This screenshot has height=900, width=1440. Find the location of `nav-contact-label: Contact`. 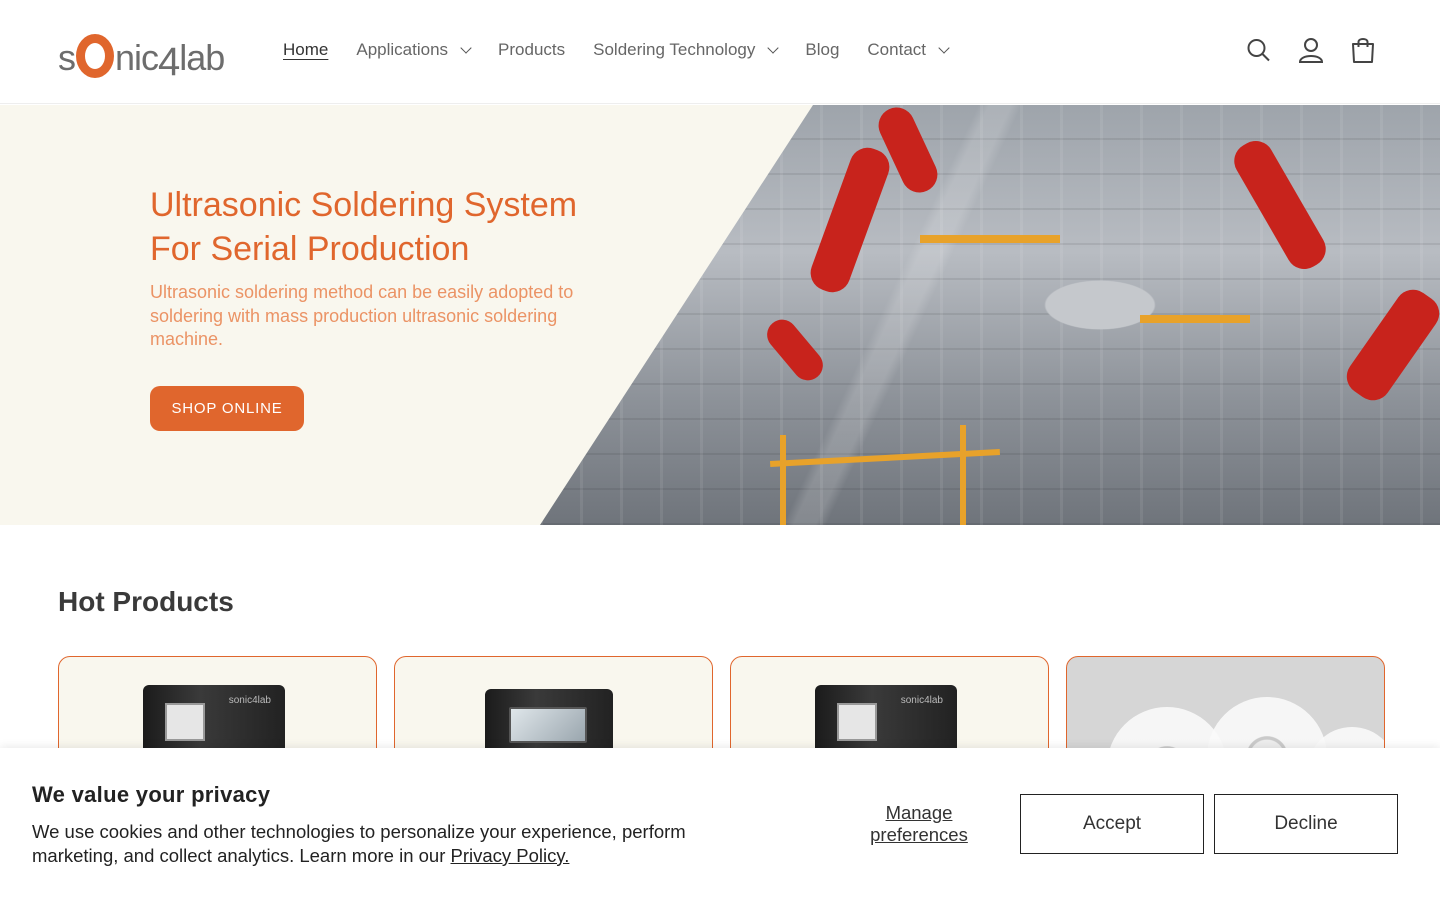

nav-contact-label: Contact is located at coordinates (896, 49).